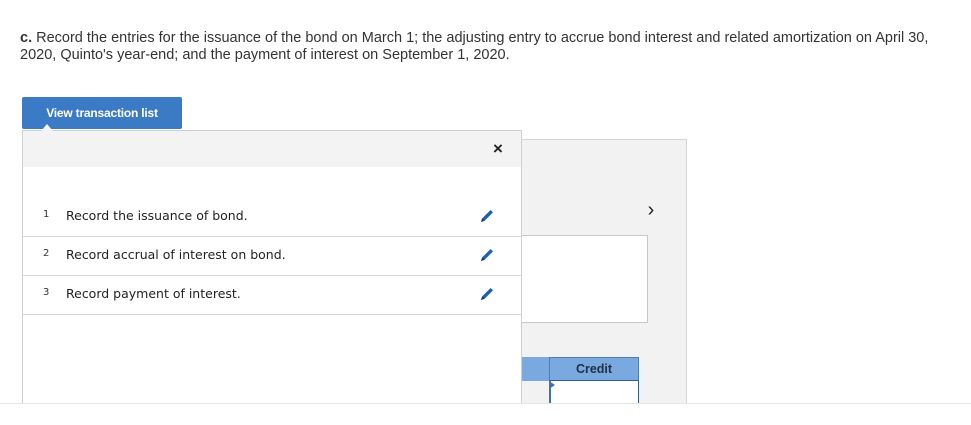 This screenshot has height=425, width=971. Describe the element at coordinates (552, 385) in the screenshot. I see `cell-flag-icon` at that location.